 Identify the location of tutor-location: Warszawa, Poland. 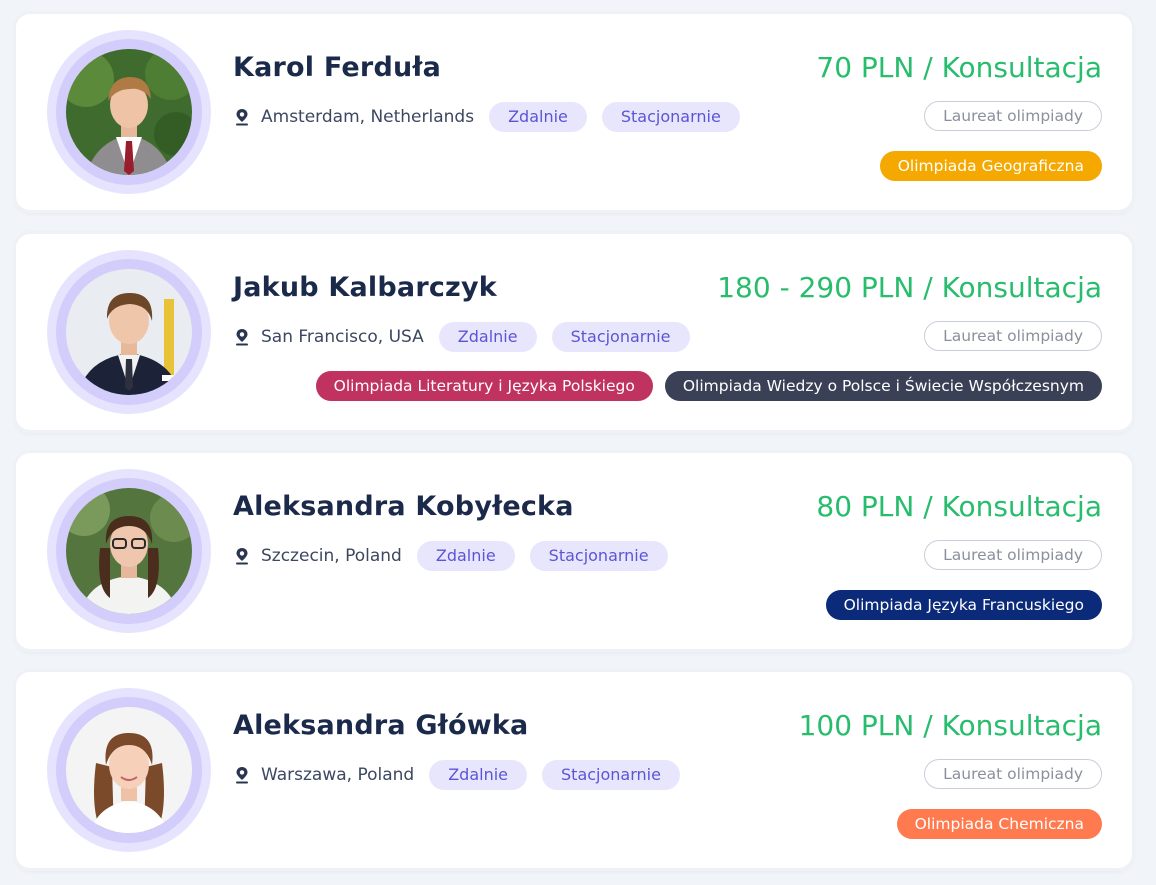
(338, 775).